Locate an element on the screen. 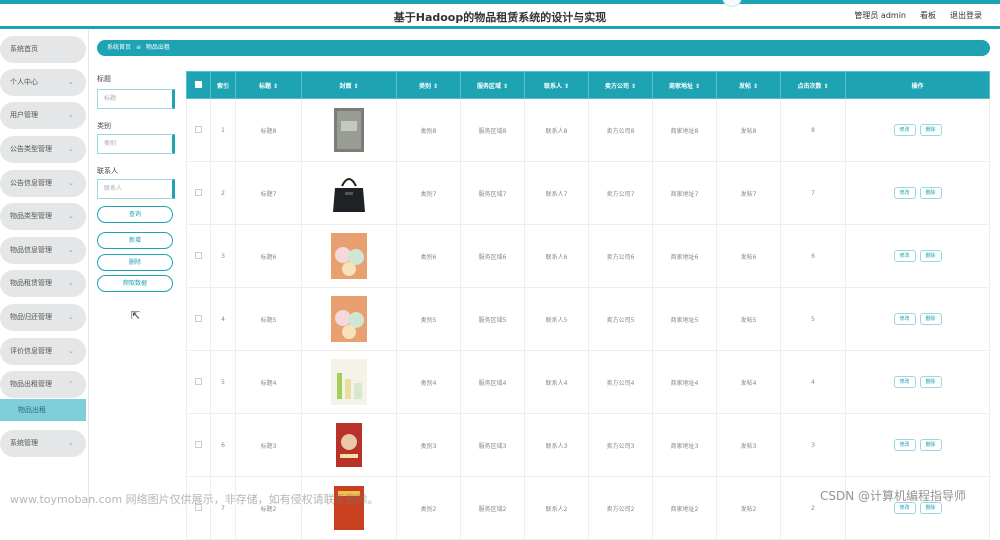  column-header: 类别 ⇕ is located at coordinates (428, 85).